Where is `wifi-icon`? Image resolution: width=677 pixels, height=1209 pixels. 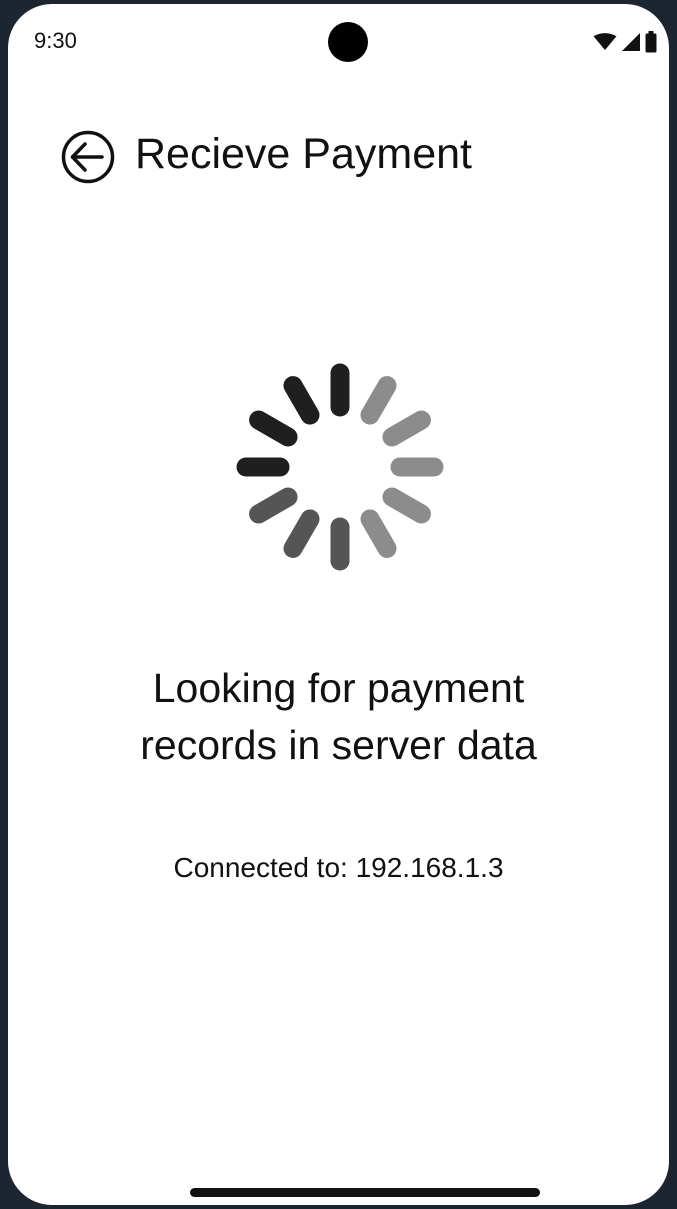 wifi-icon is located at coordinates (605, 41).